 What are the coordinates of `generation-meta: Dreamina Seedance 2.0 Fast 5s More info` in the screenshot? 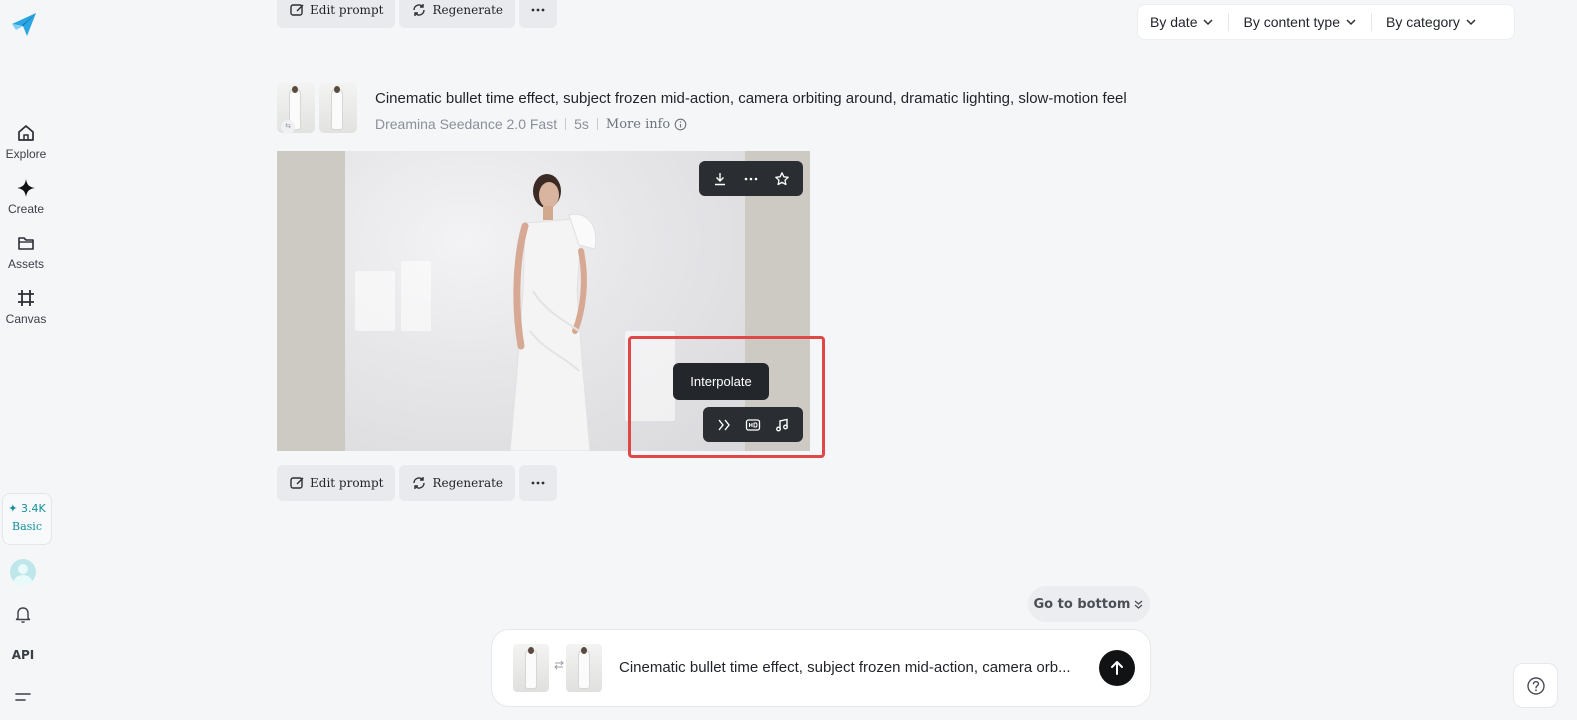 It's located at (531, 124).